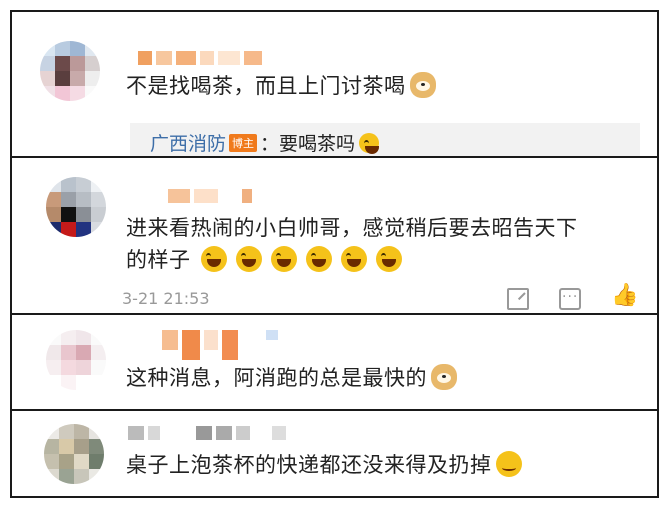  Describe the element at coordinates (518, 299) in the screenshot. I see `share-icon` at that location.